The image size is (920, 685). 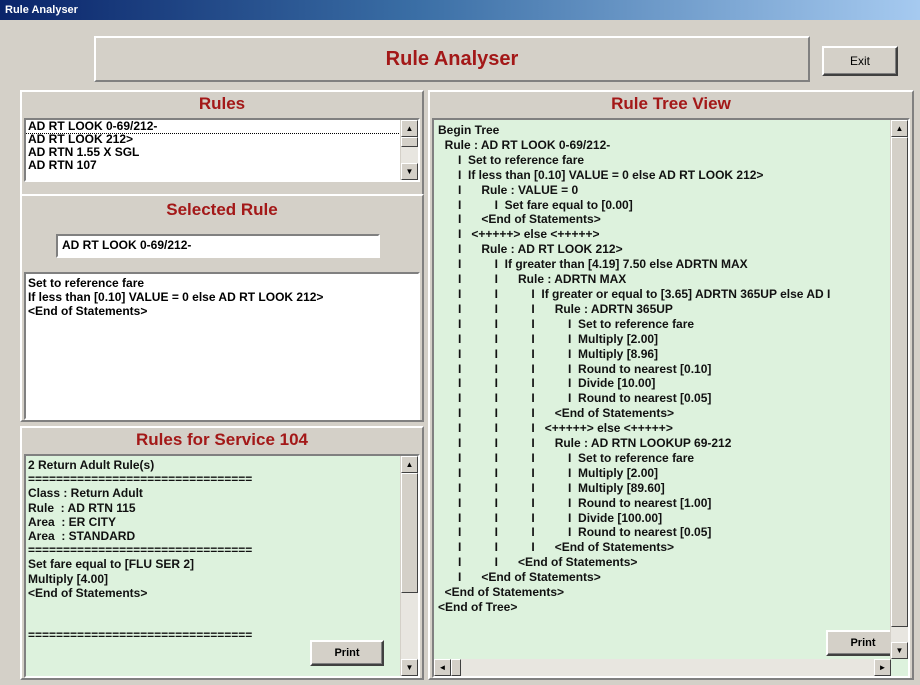 I want to click on app-banner: Rule Analyser, so click(x=452, y=59).